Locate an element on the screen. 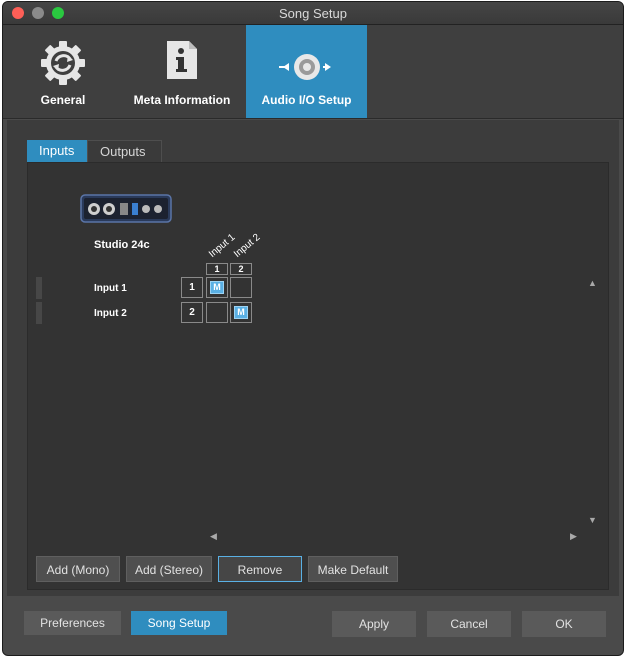 This screenshot has height=660, width=628. matrix-cell-2-2: M is located at coordinates (241, 312).